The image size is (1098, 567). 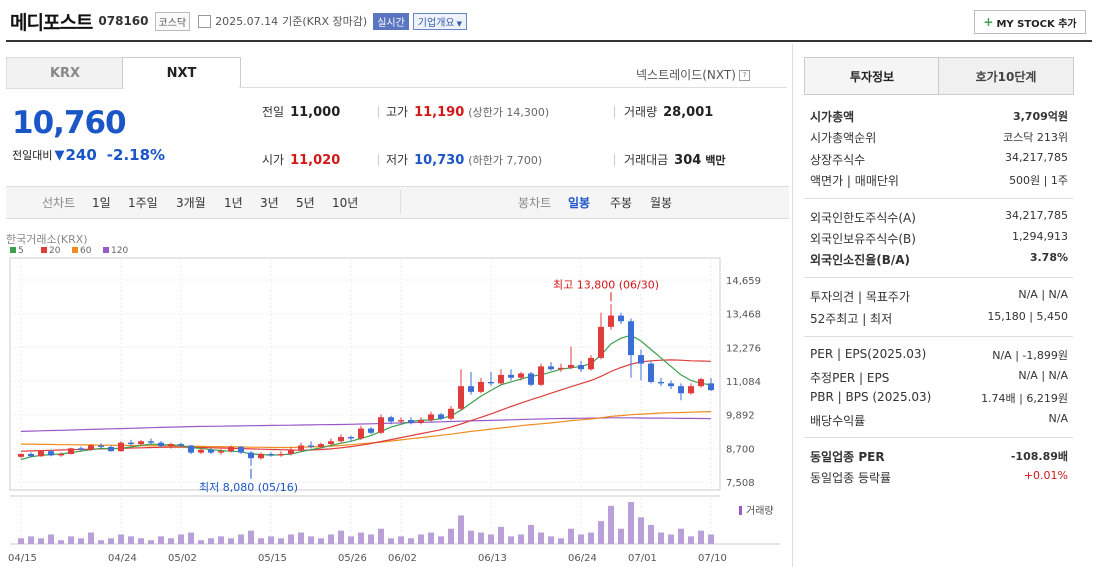 I want to click on period-1y: 1년, so click(x=233, y=202).